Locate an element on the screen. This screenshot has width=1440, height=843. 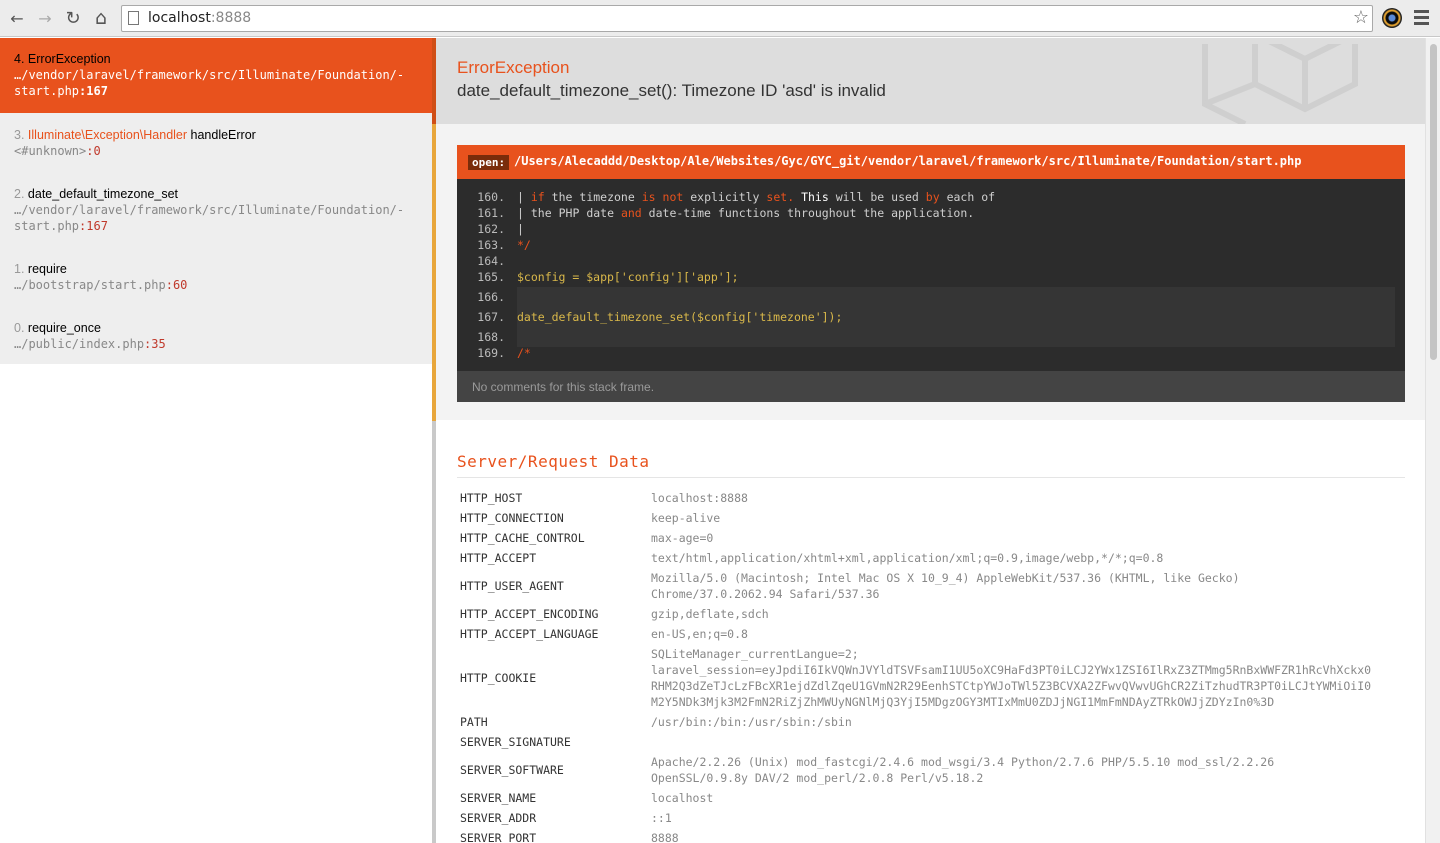
server-data-key: SERVER_SOFTWARE is located at coordinates (512, 770).